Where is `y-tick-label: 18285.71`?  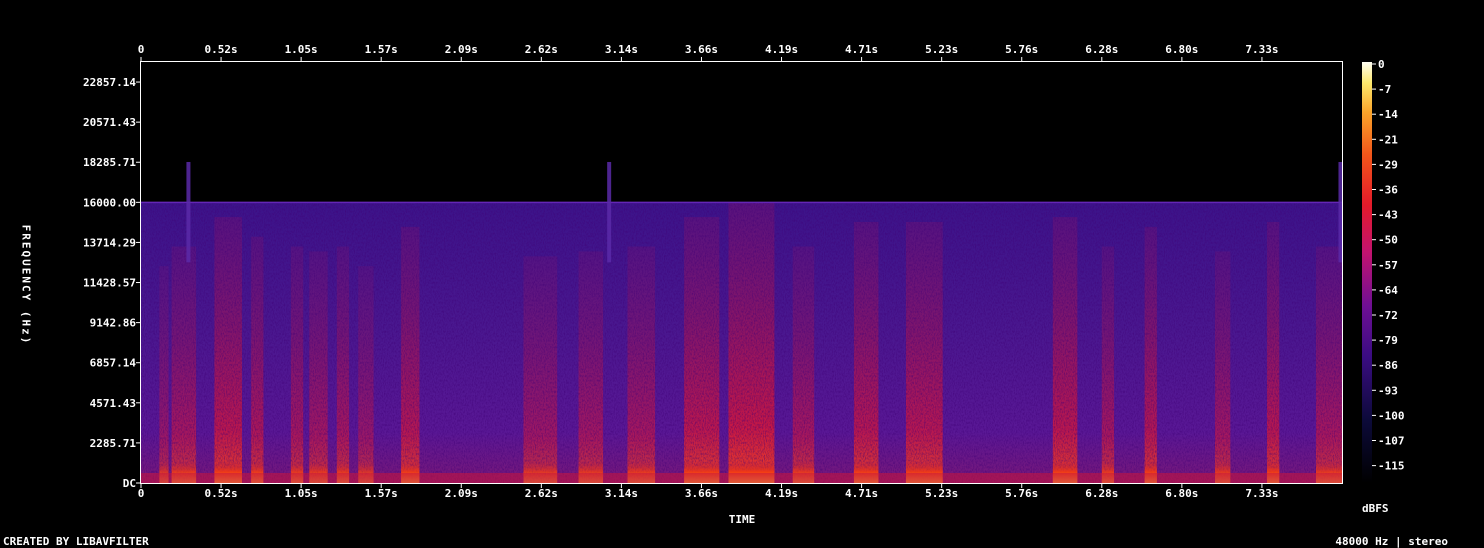 y-tick-label: 18285.71 is located at coordinates (109, 162).